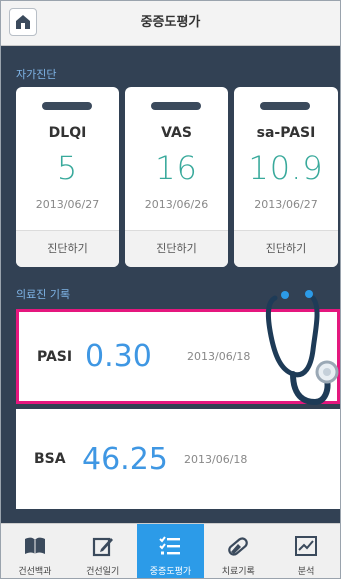 The image size is (341, 579). What do you see at coordinates (118, 356) in the screenshot?
I see `record-value: 0.30` at bounding box center [118, 356].